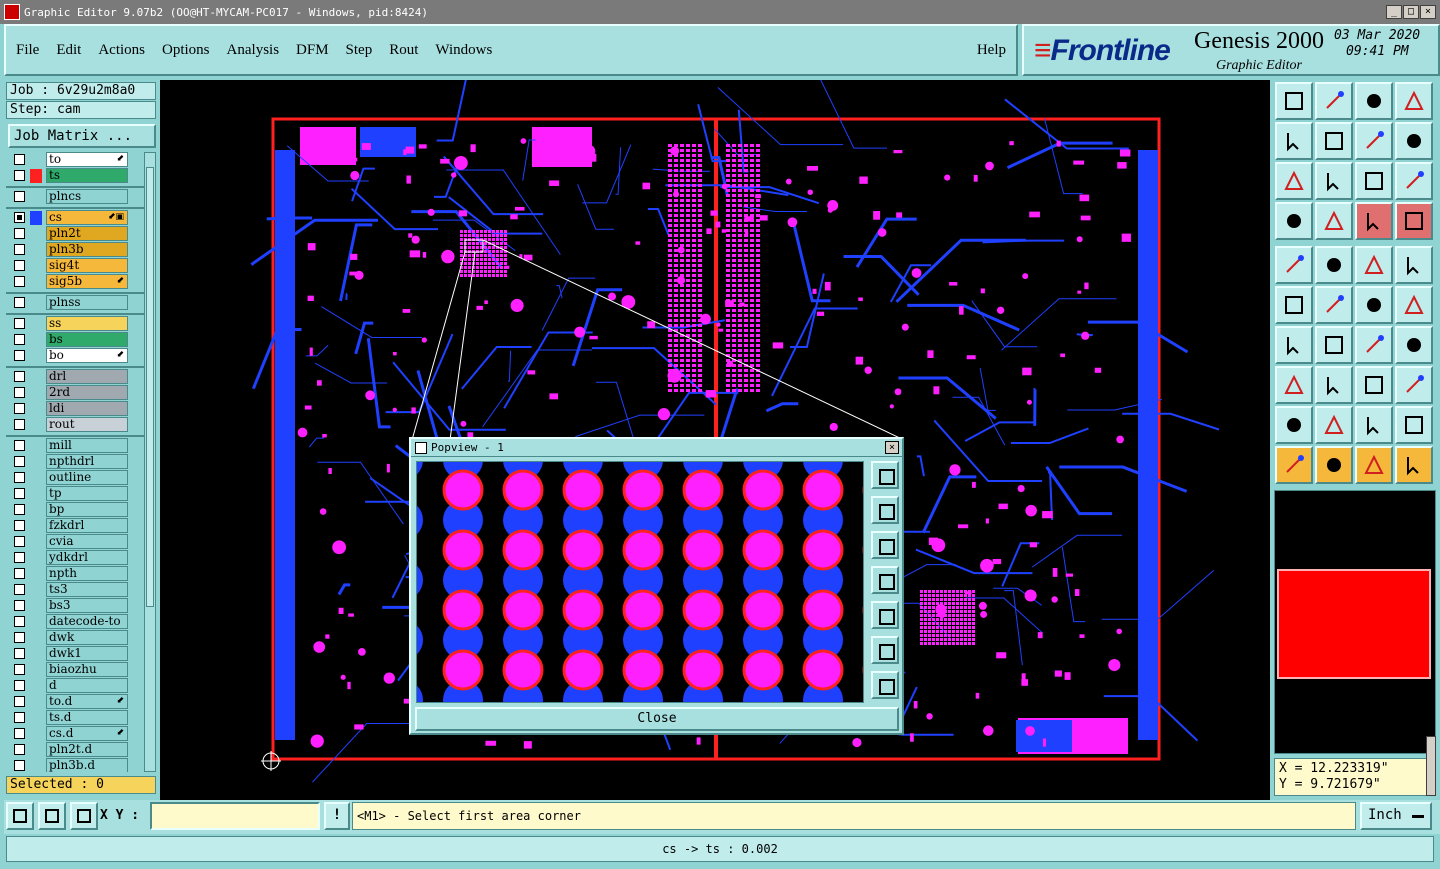  What do you see at coordinates (1428, 12) in the screenshot?
I see `close-window-button: ×` at bounding box center [1428, 12].